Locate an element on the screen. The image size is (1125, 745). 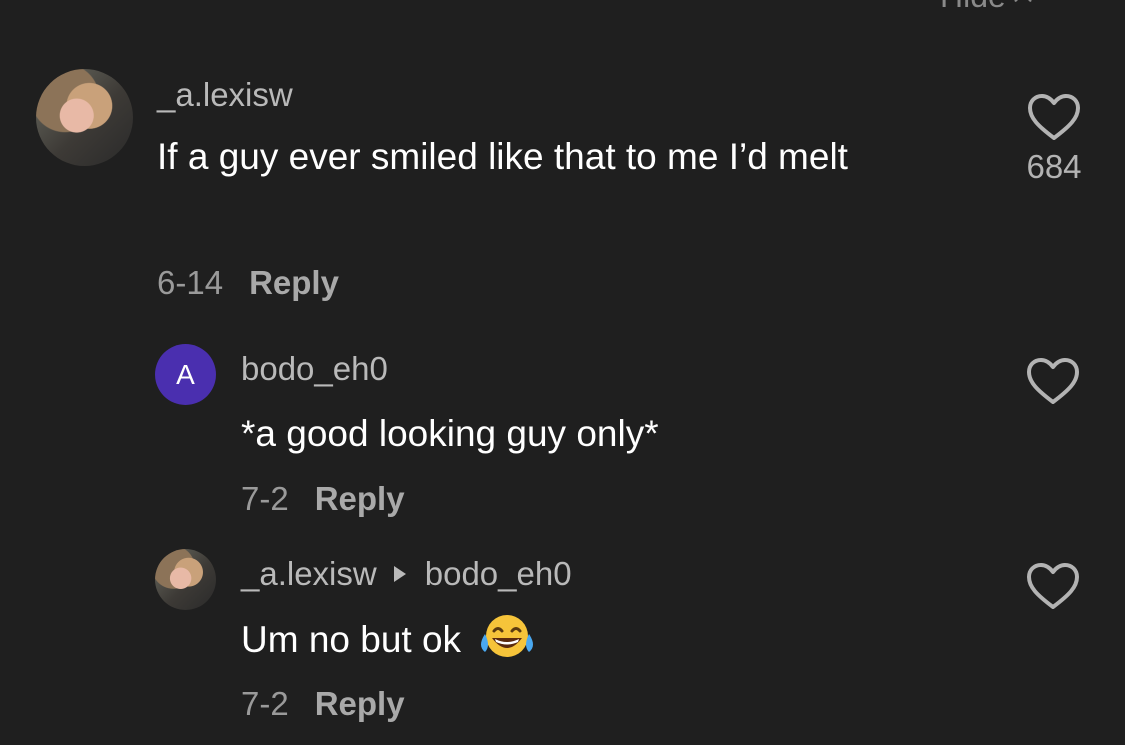
comment-meta: 6-14 Reply is located at coordinates (248, 283).